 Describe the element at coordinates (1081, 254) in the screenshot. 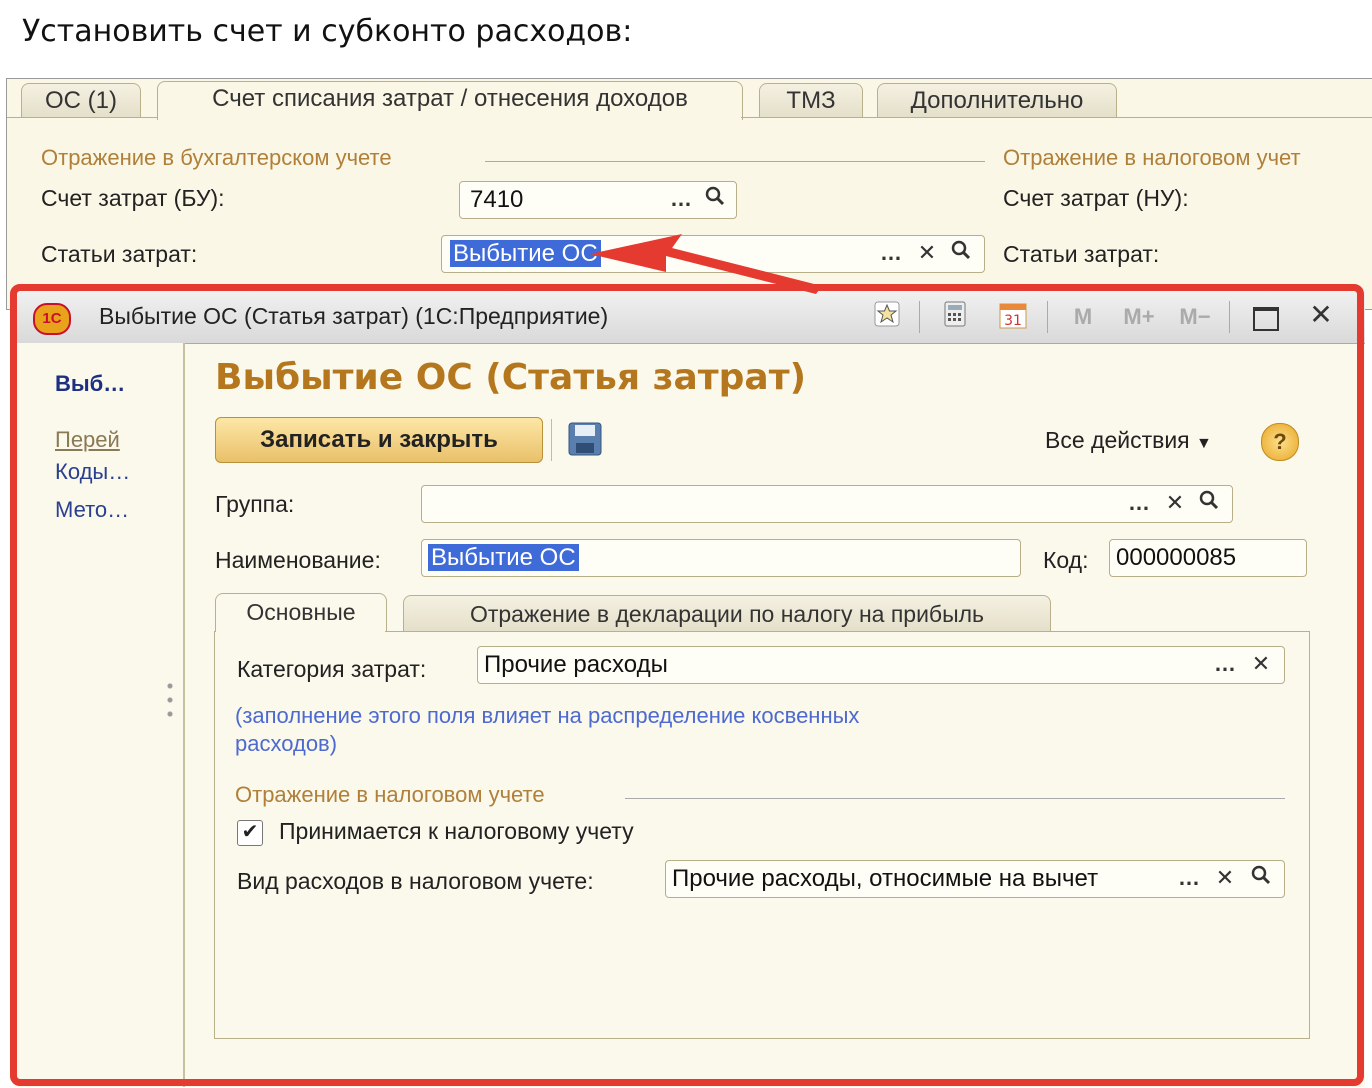

I see `cost-items-nu-label: Статьи затрат:` at that location.